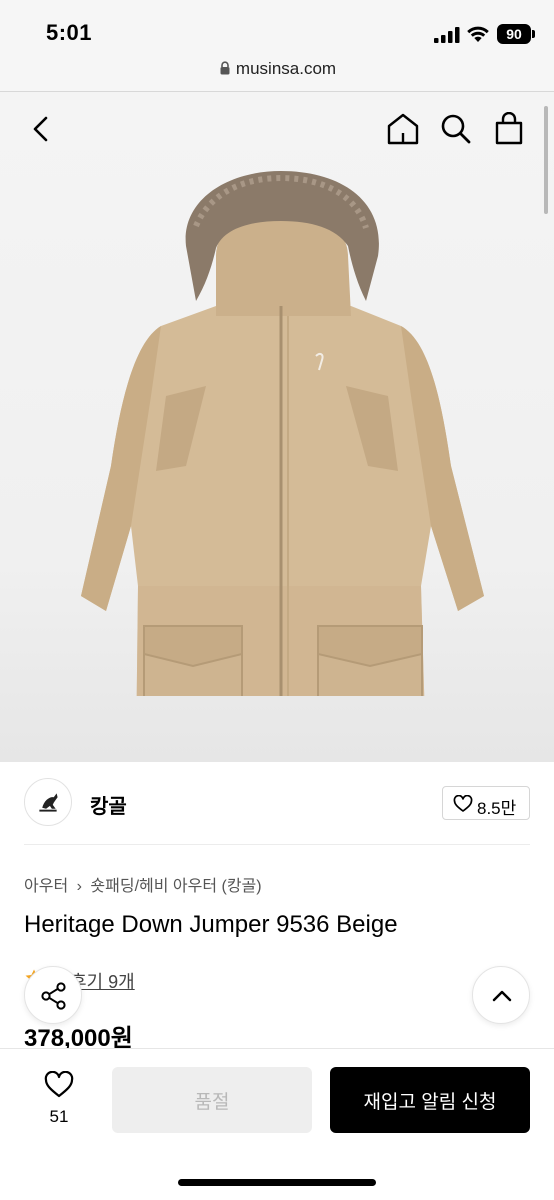 The width and height of the screenshot is (554, 1200). What do you see at coordinates (59, 1085) in the screenshot?
I see `wishlist-heart-icon` at bounding box center [59, 1085].